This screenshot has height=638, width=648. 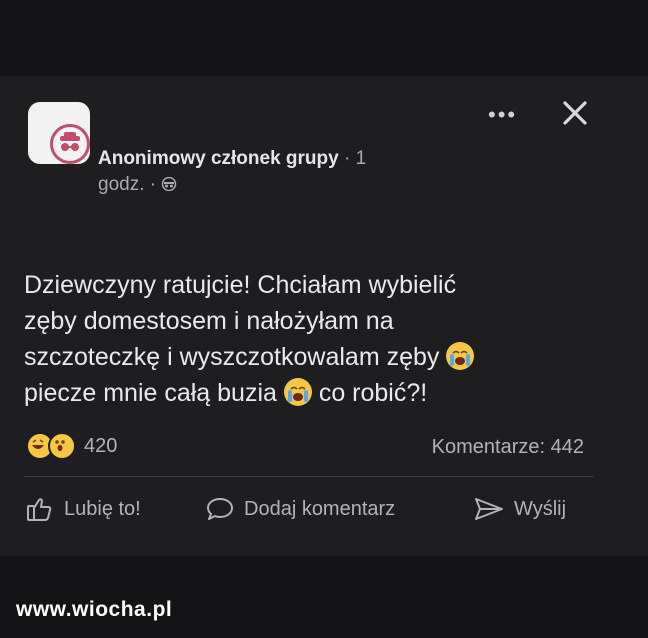 I want to click on like-label: Lubię to!, so click(x=102, y=508).